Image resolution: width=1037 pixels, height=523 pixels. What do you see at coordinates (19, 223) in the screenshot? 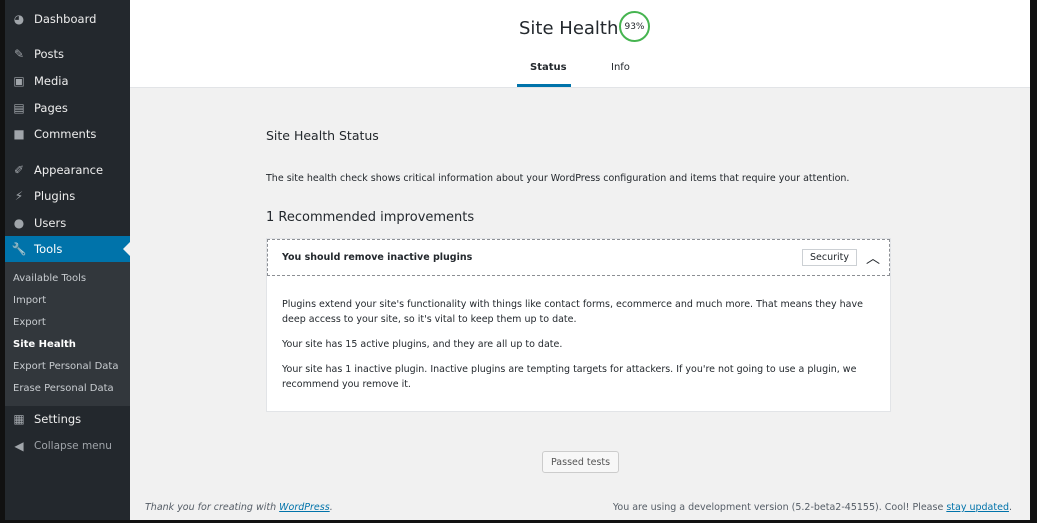
I see `user-icon: ●` at bounding box center [19, 223].